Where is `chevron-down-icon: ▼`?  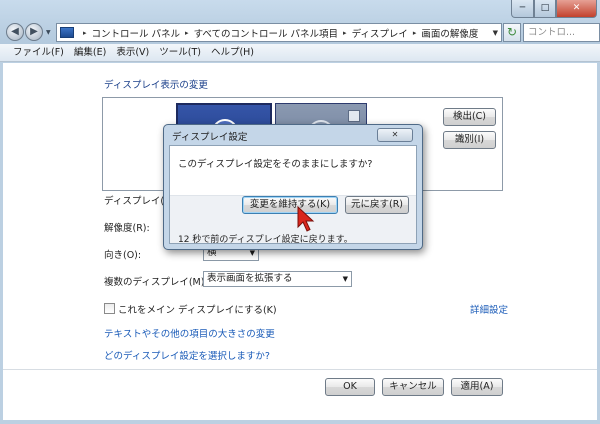
chevron-down-icon: ▼ is located at coordinates (345, 279).